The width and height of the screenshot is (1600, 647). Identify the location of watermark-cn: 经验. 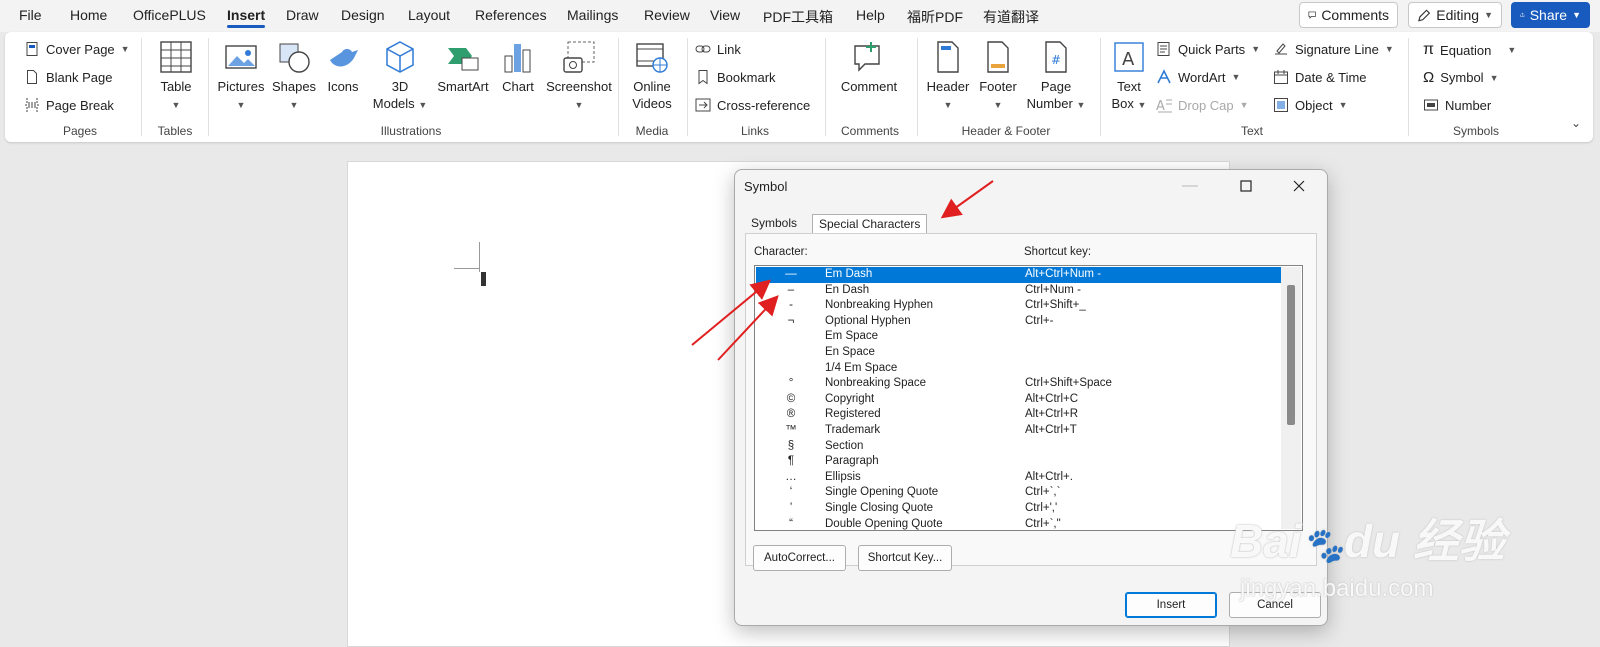
(1458, 541).